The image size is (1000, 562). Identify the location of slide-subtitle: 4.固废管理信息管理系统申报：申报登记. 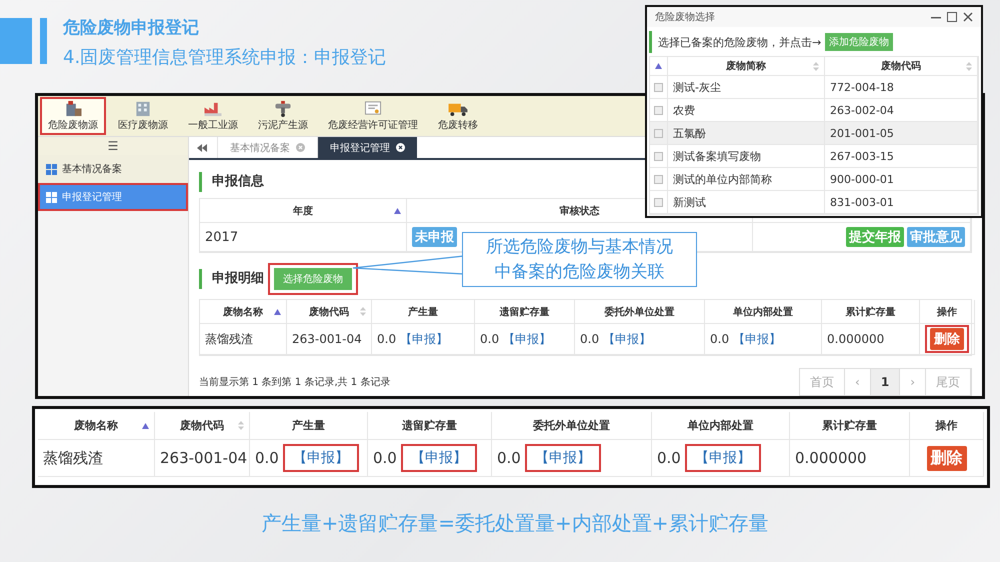
(224, 57).